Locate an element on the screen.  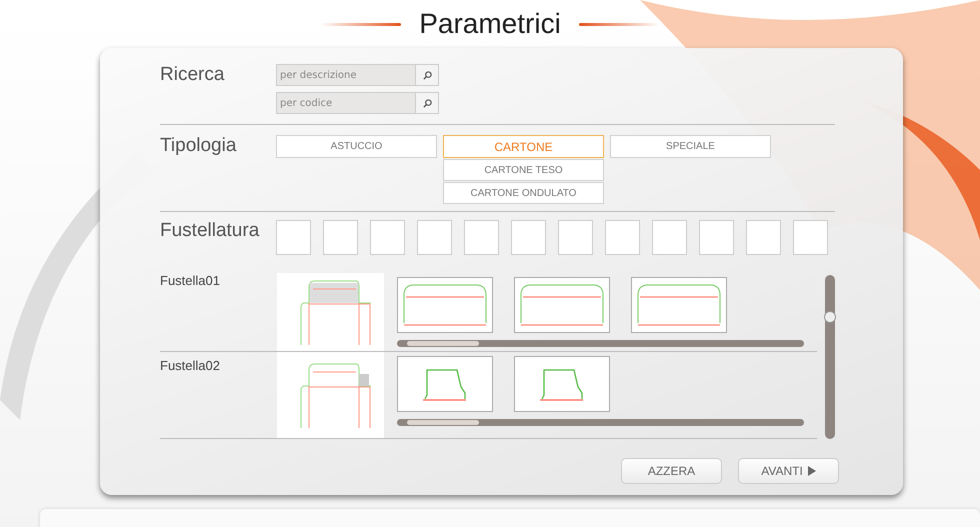
section-label: Ricerca is located at coordinates (193, 75).